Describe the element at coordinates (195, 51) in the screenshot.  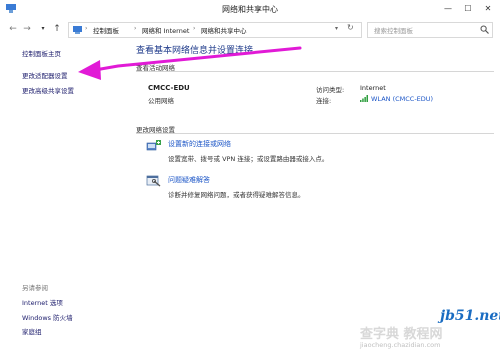
I see `page-title: 查看基本网络信息并设置连接` at that location.